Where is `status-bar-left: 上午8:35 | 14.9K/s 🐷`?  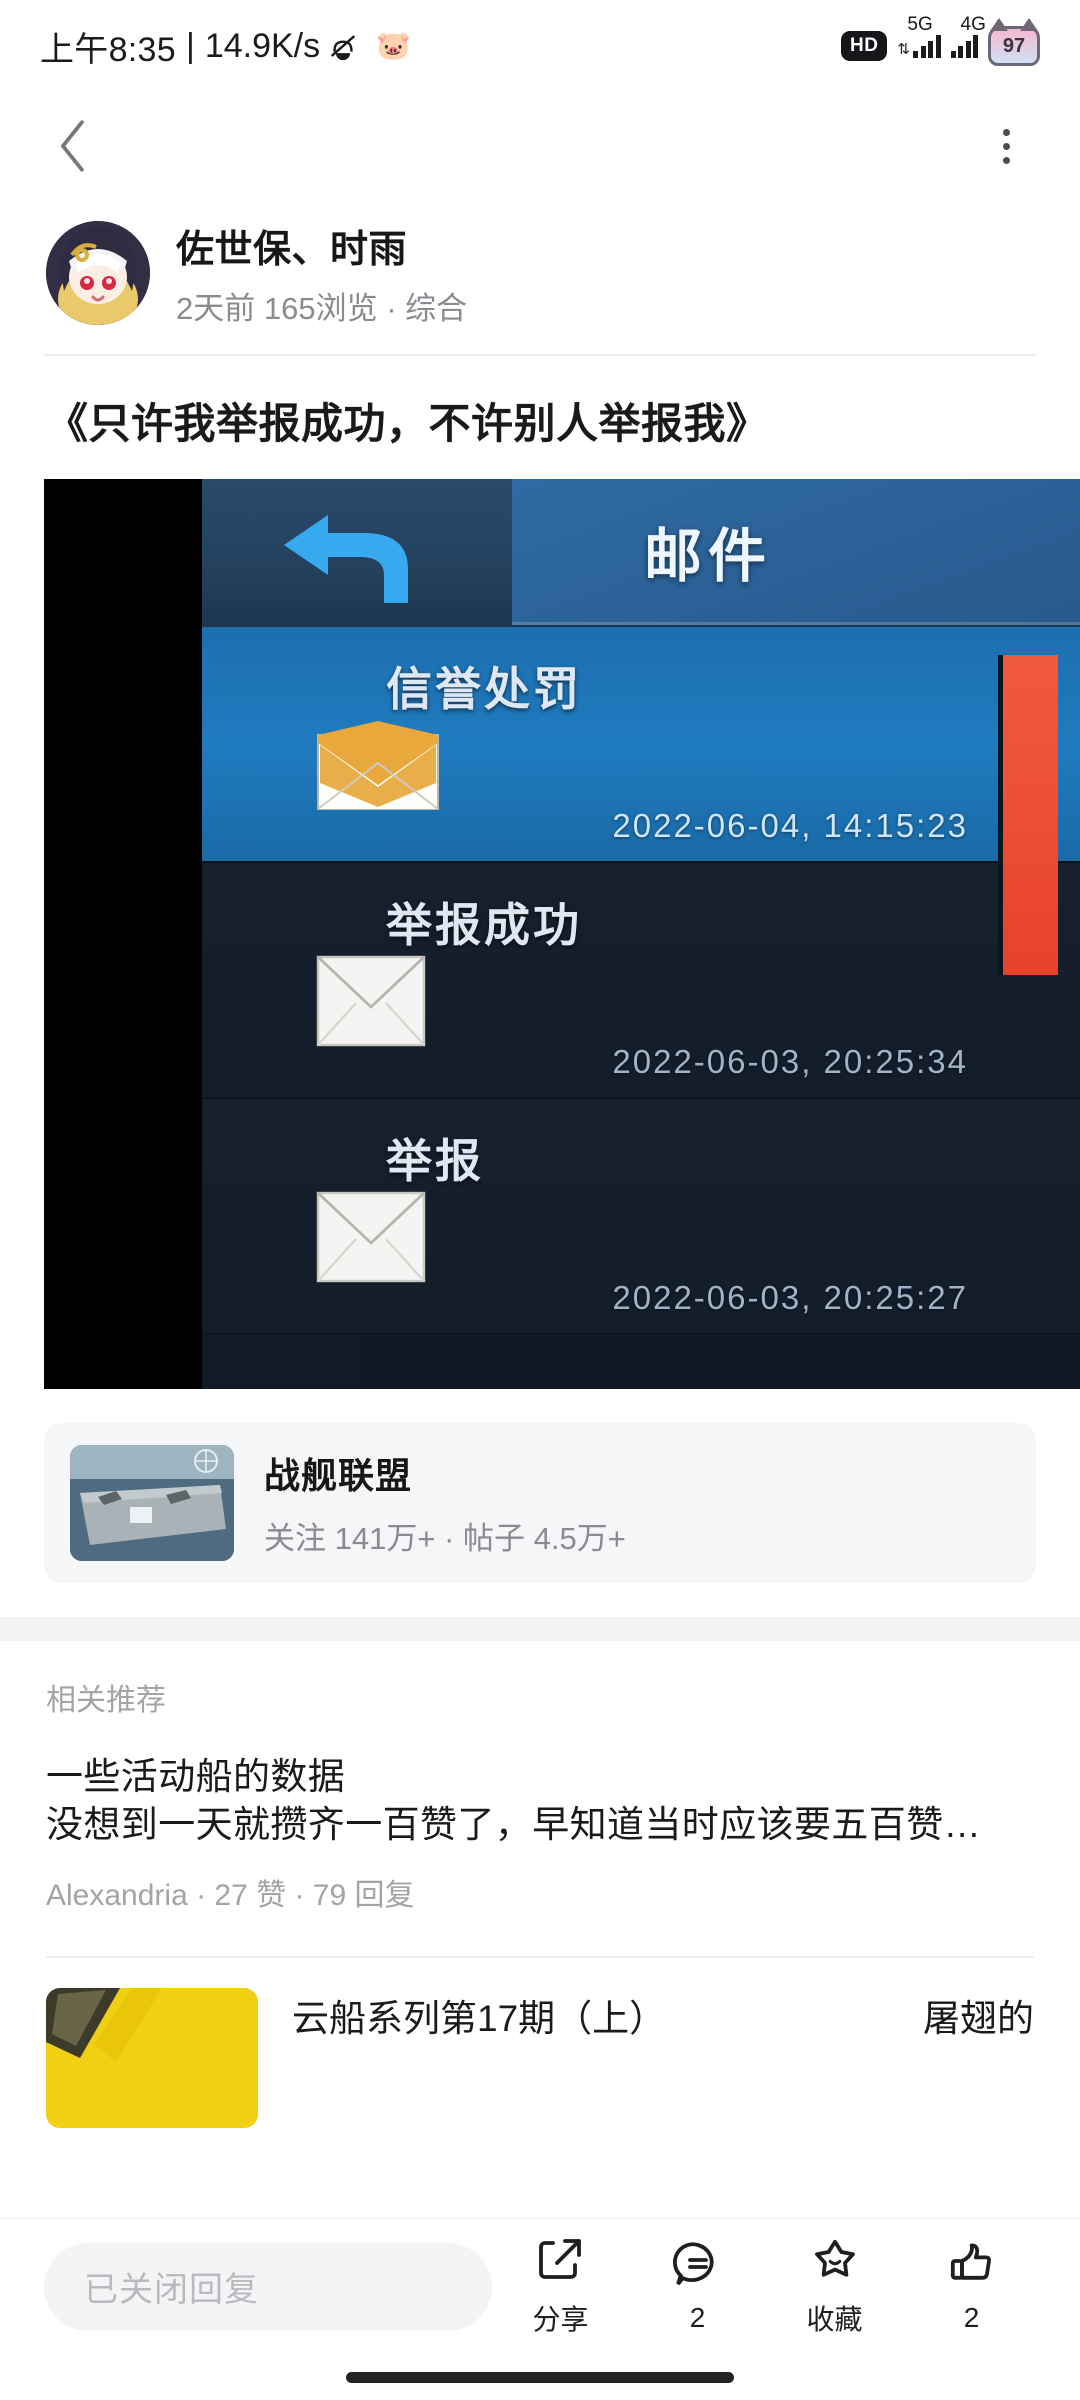
status-bar-left: 上午8:35 | 14.9K/s 🐷 is located at coordinates (225, 46).